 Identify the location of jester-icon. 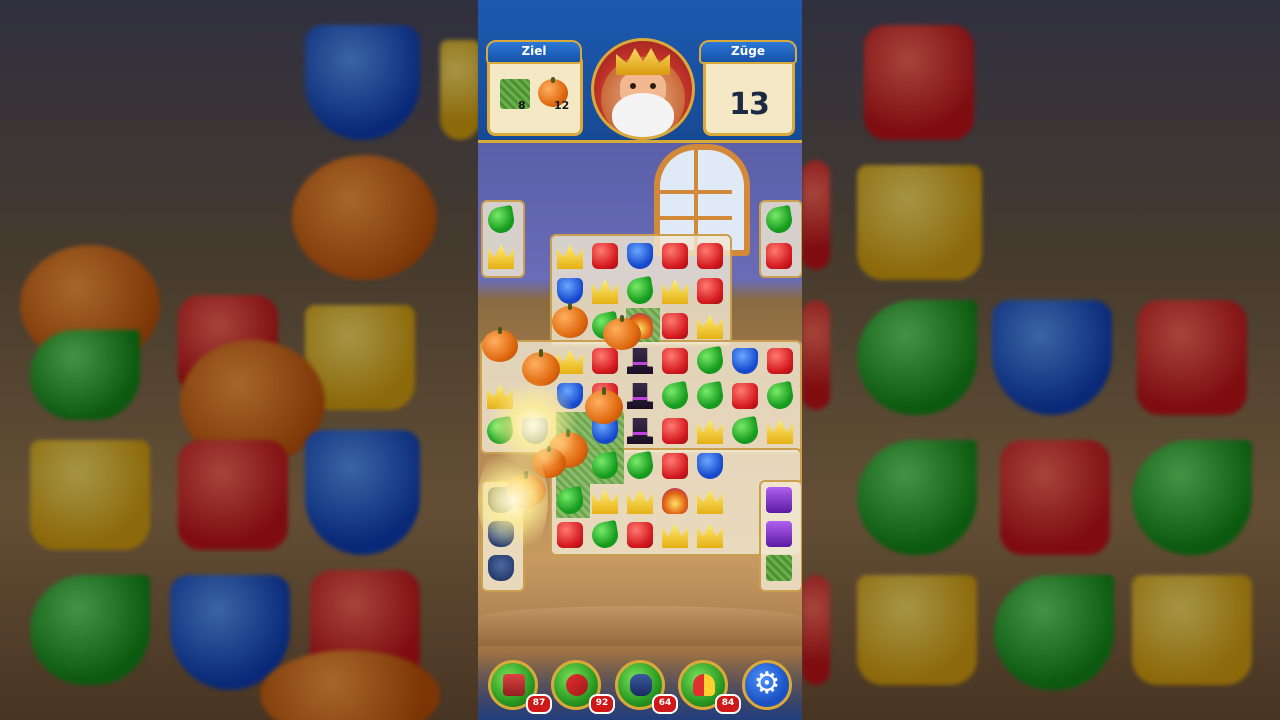
(675, 501).